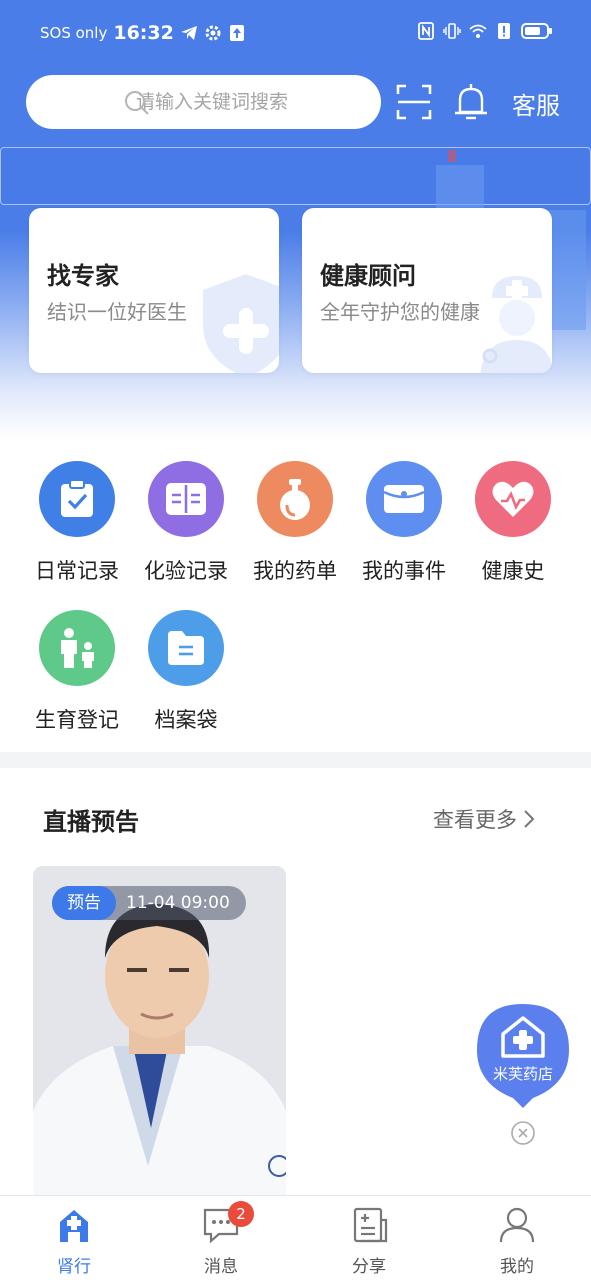 The image size is (591, 1280). What do you see at coordinates (74, 33) in the screenshot?
I see `carrier-text: SOS only` at bounding box center [74, 33].